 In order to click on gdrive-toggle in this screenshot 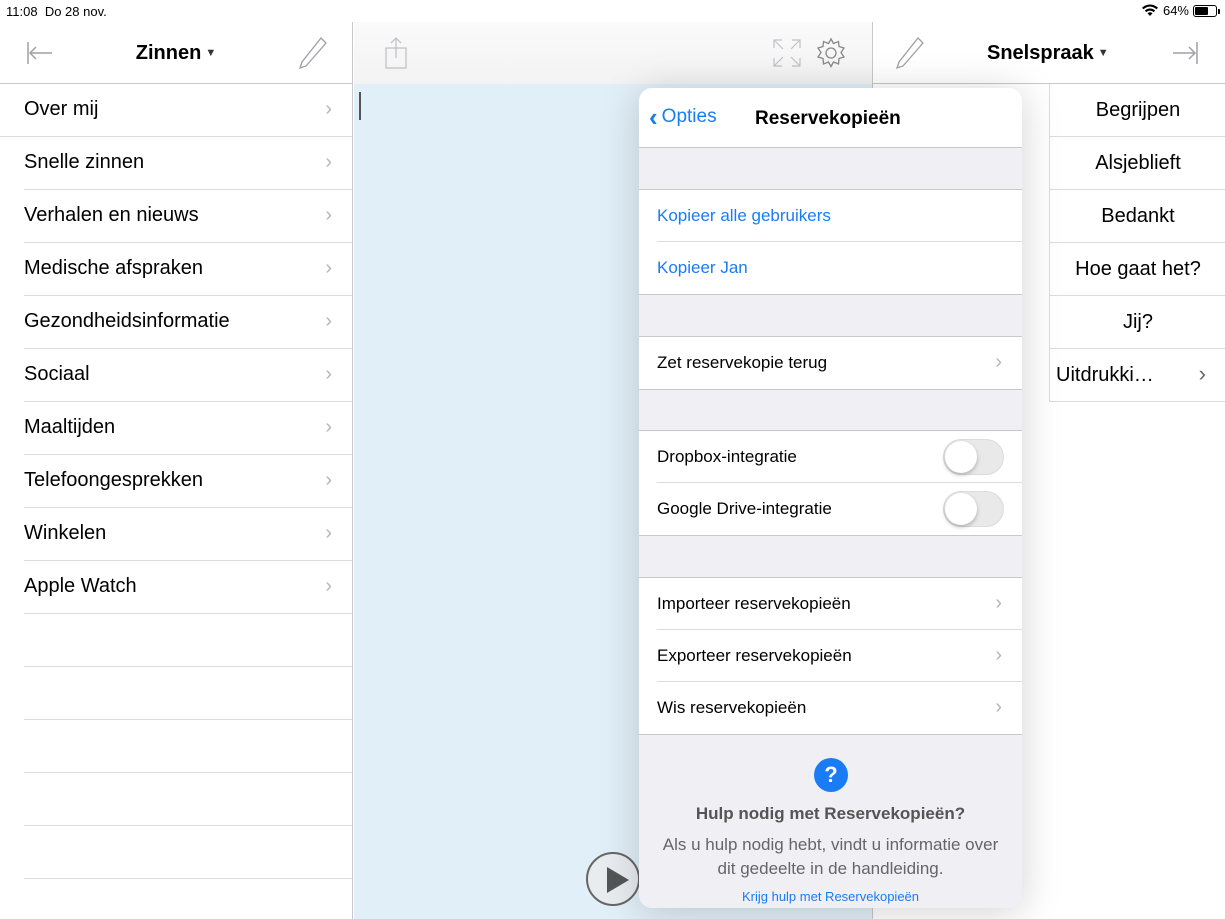, I will do `click(973, 509)`.